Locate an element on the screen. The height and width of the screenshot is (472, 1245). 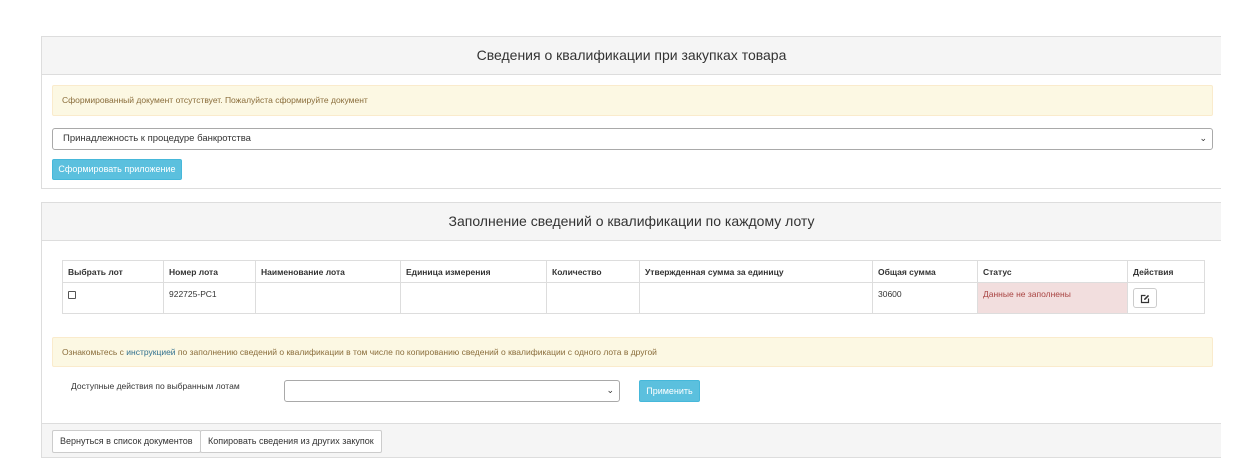
instruction-link: инструкцией is located at coordinates (150, 352).